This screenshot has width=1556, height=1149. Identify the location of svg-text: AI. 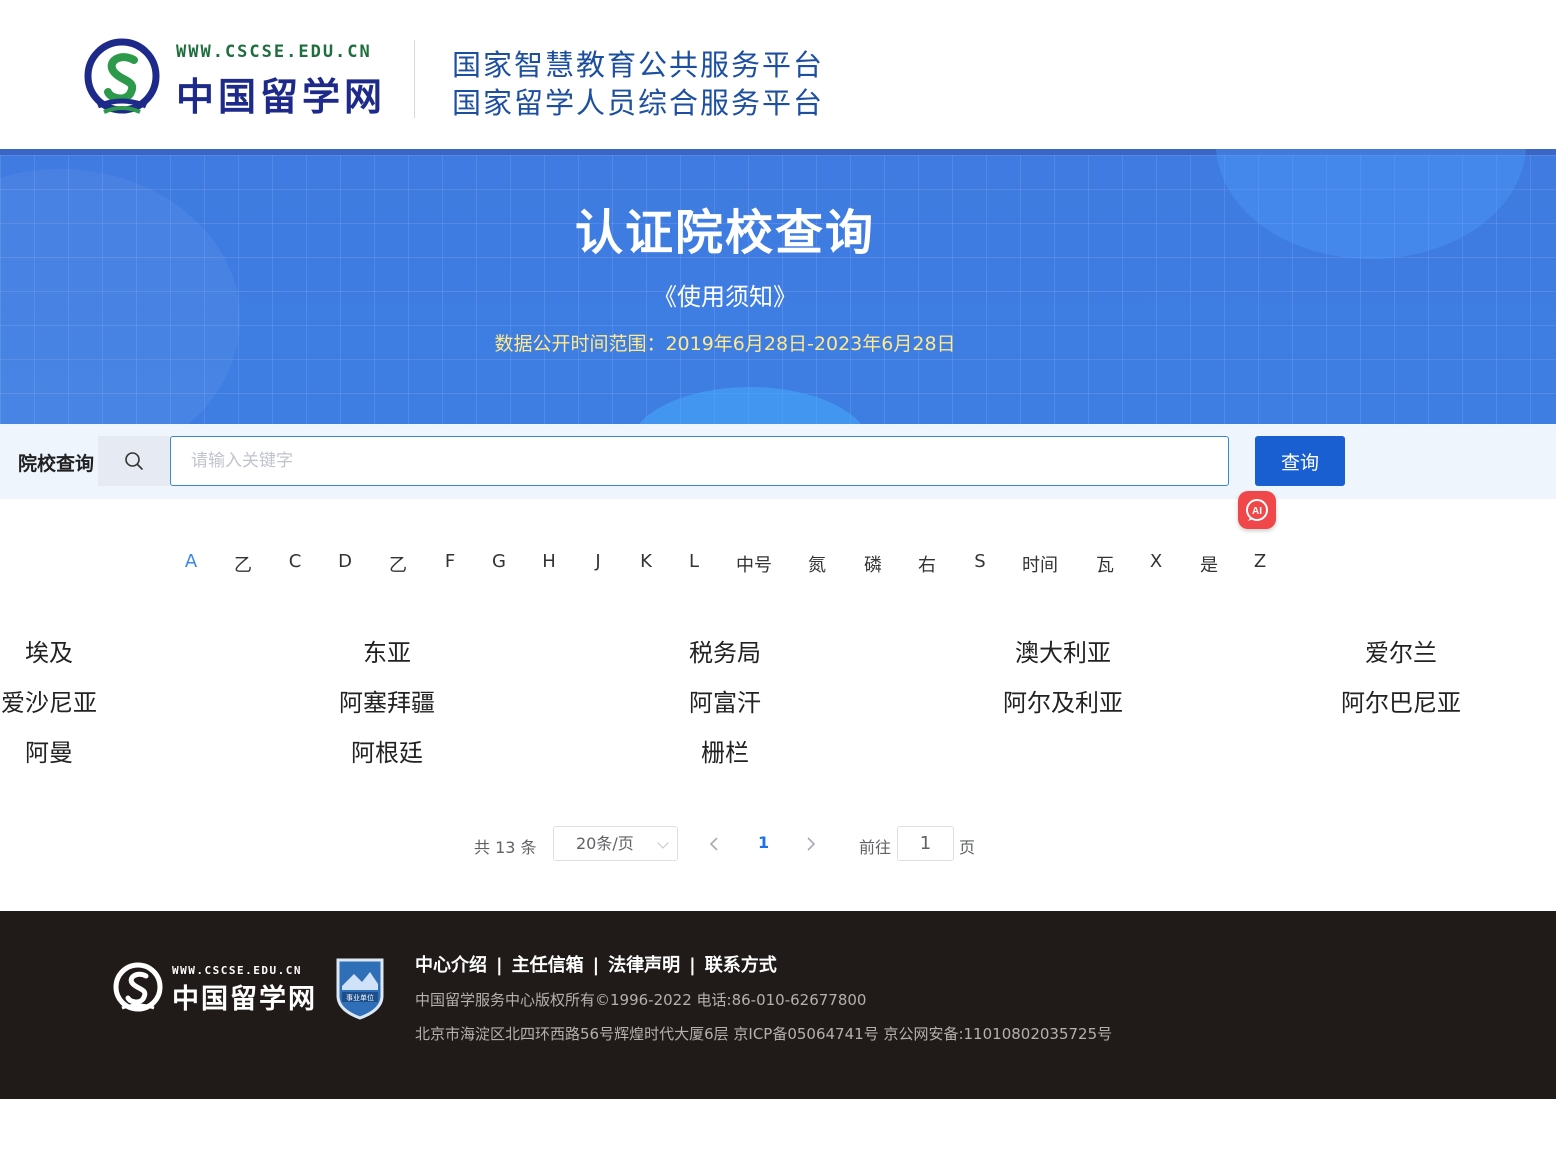
(1257, 511).